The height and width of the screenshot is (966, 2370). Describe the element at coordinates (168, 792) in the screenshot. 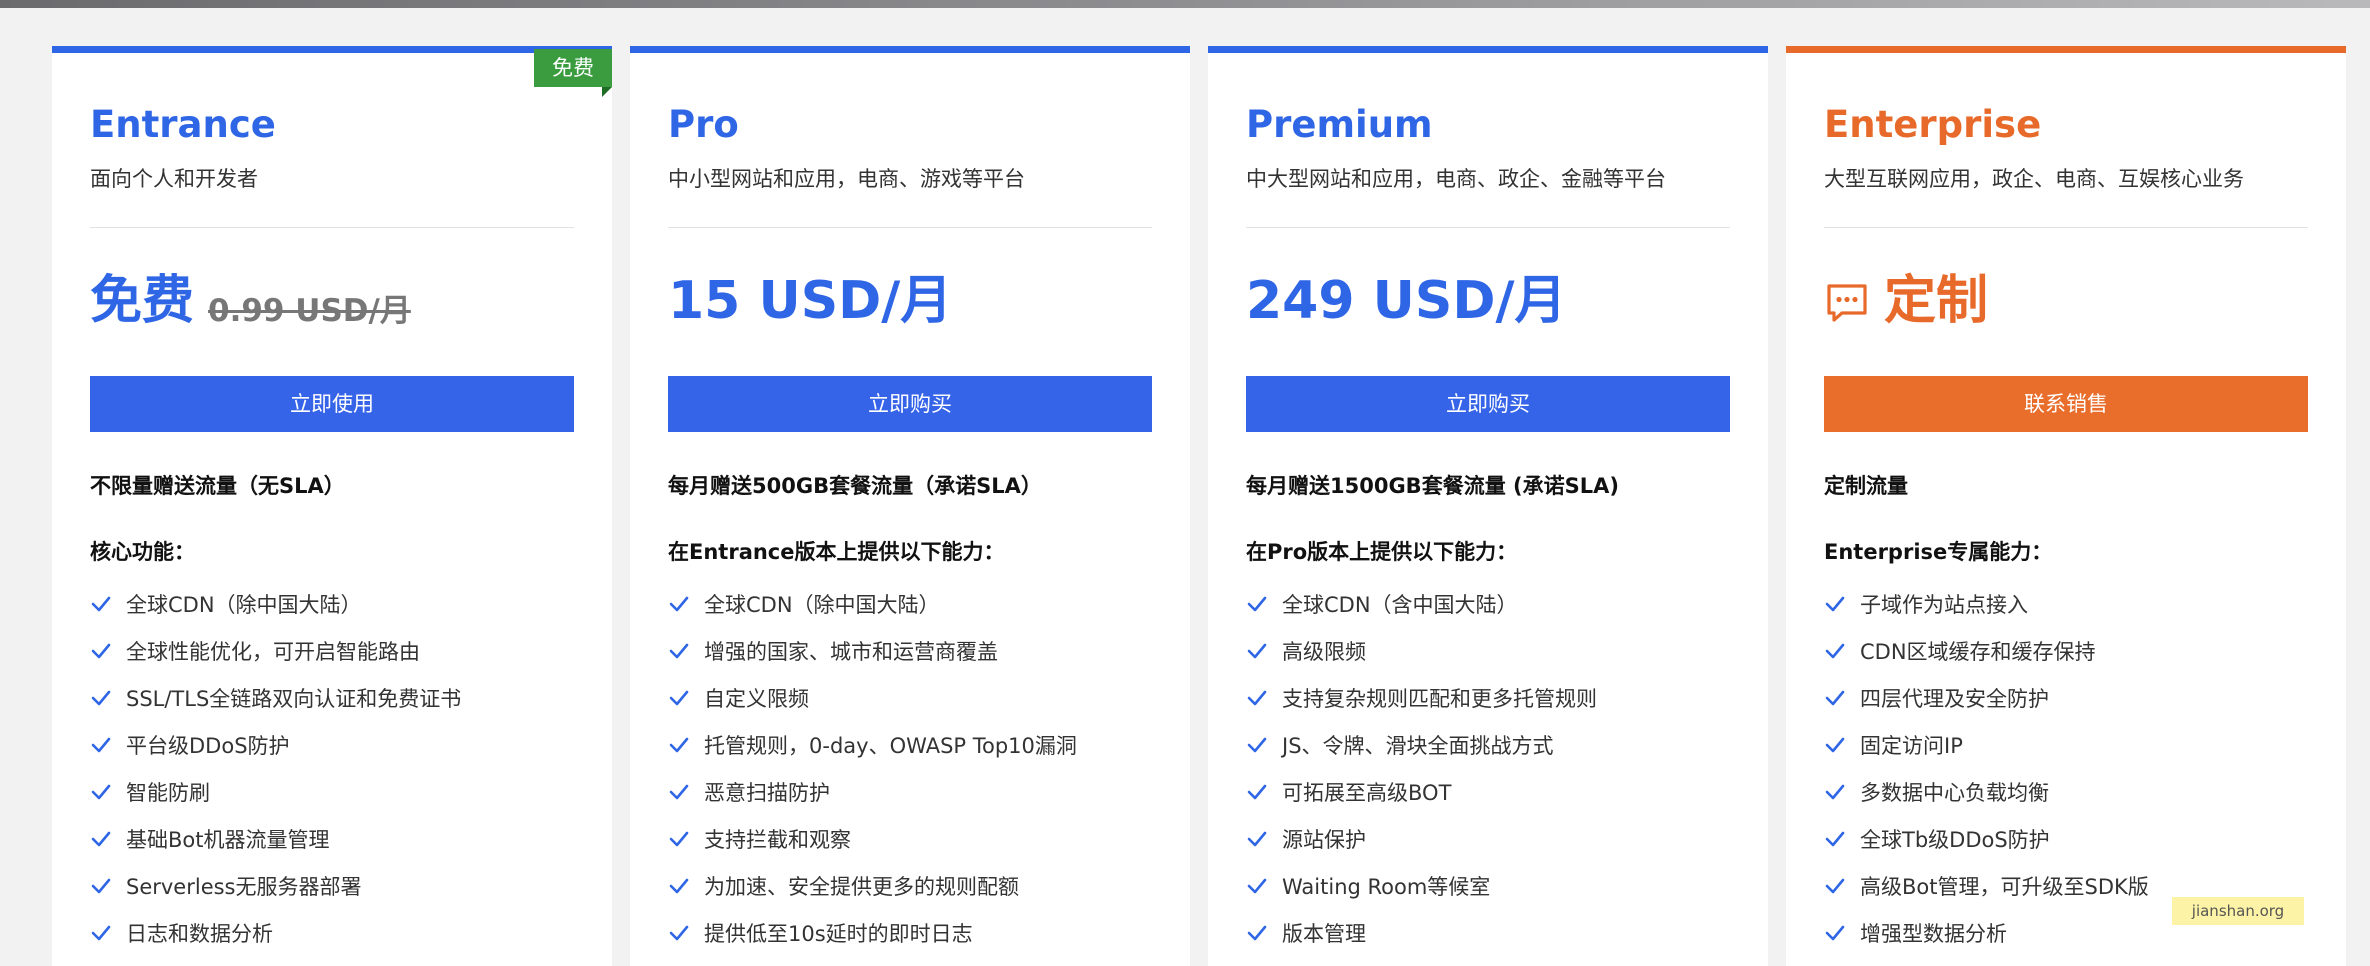

I see `feature-label: 智能防刷` at that location.